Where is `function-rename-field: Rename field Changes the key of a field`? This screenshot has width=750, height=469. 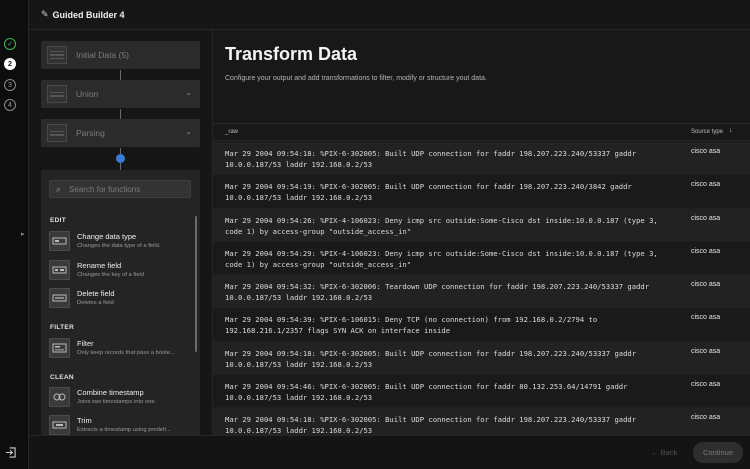 function-rename-field: Rename field Changes the key of a field is located at coordinates (120, 272).